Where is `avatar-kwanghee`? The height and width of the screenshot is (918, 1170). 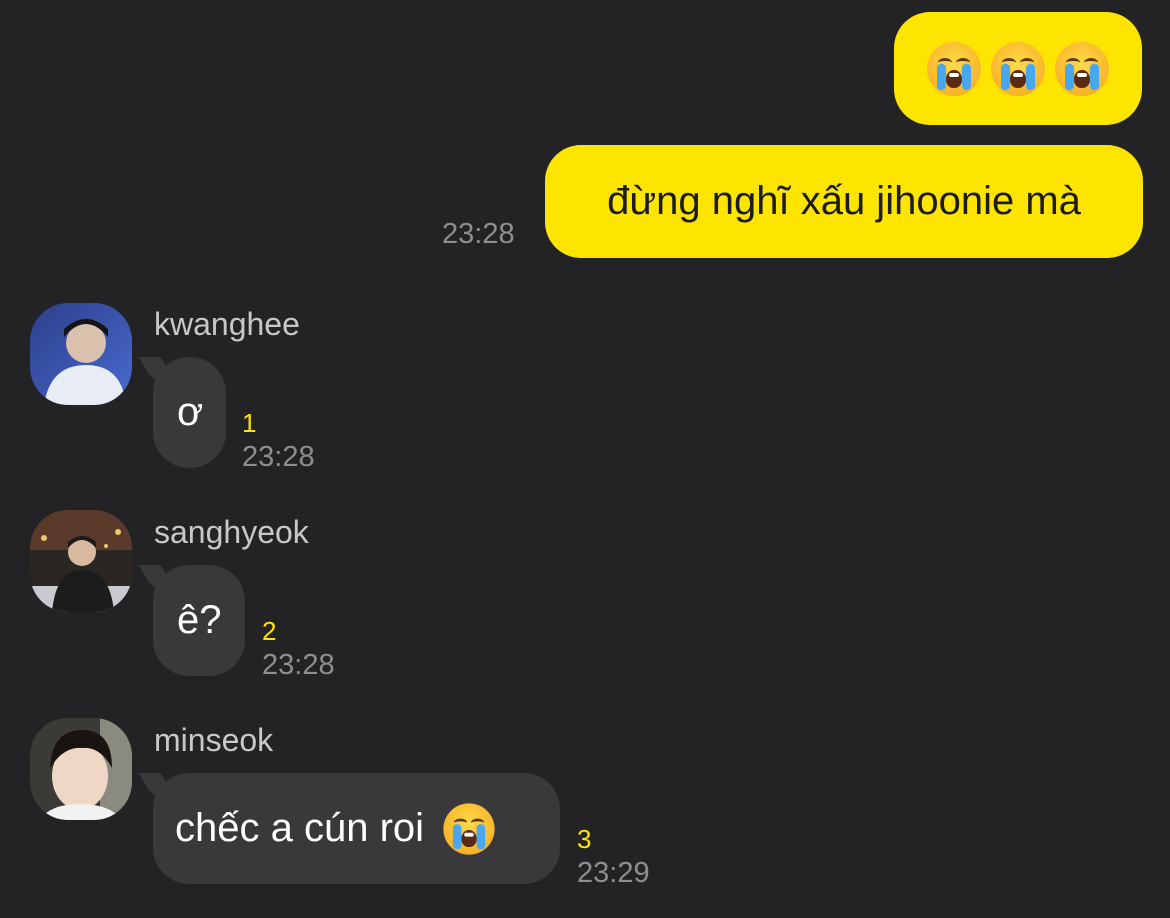
avatar-kwanghee is located at coordinates (81, 354).